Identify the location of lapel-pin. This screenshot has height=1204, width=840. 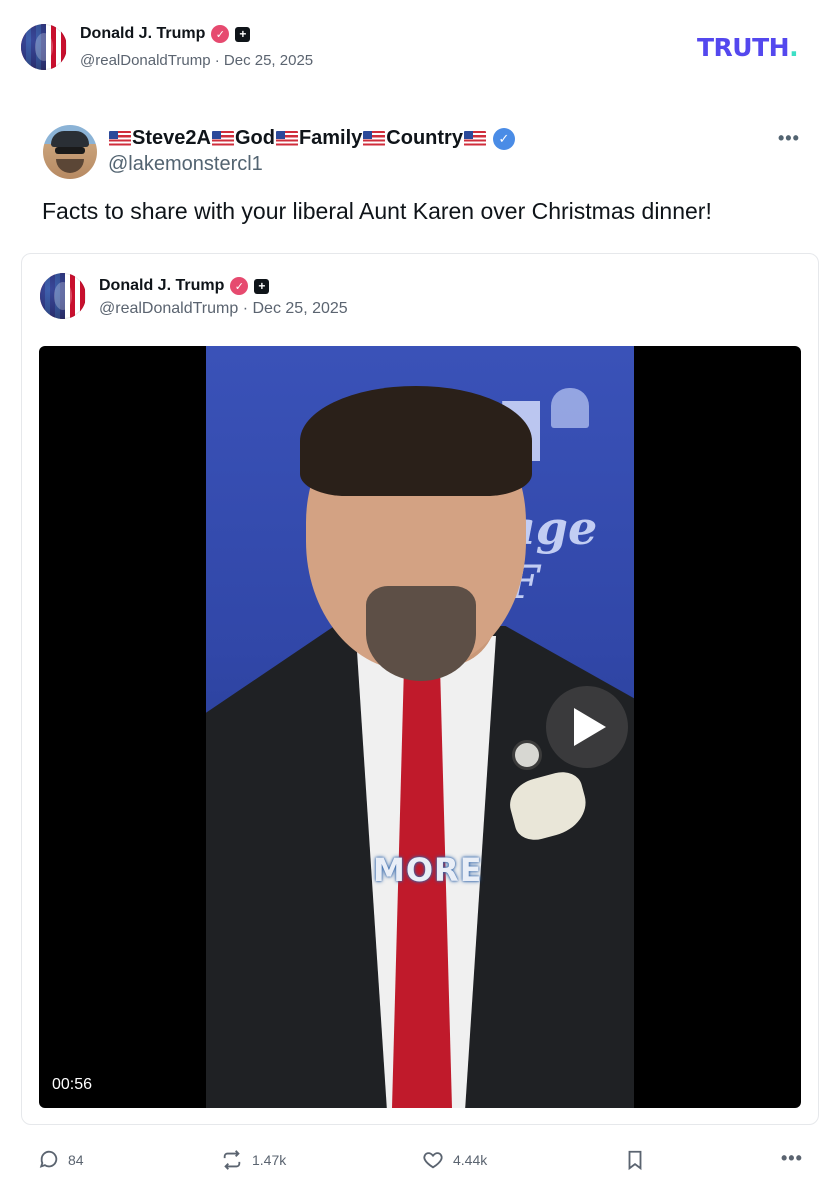
(527, 755).